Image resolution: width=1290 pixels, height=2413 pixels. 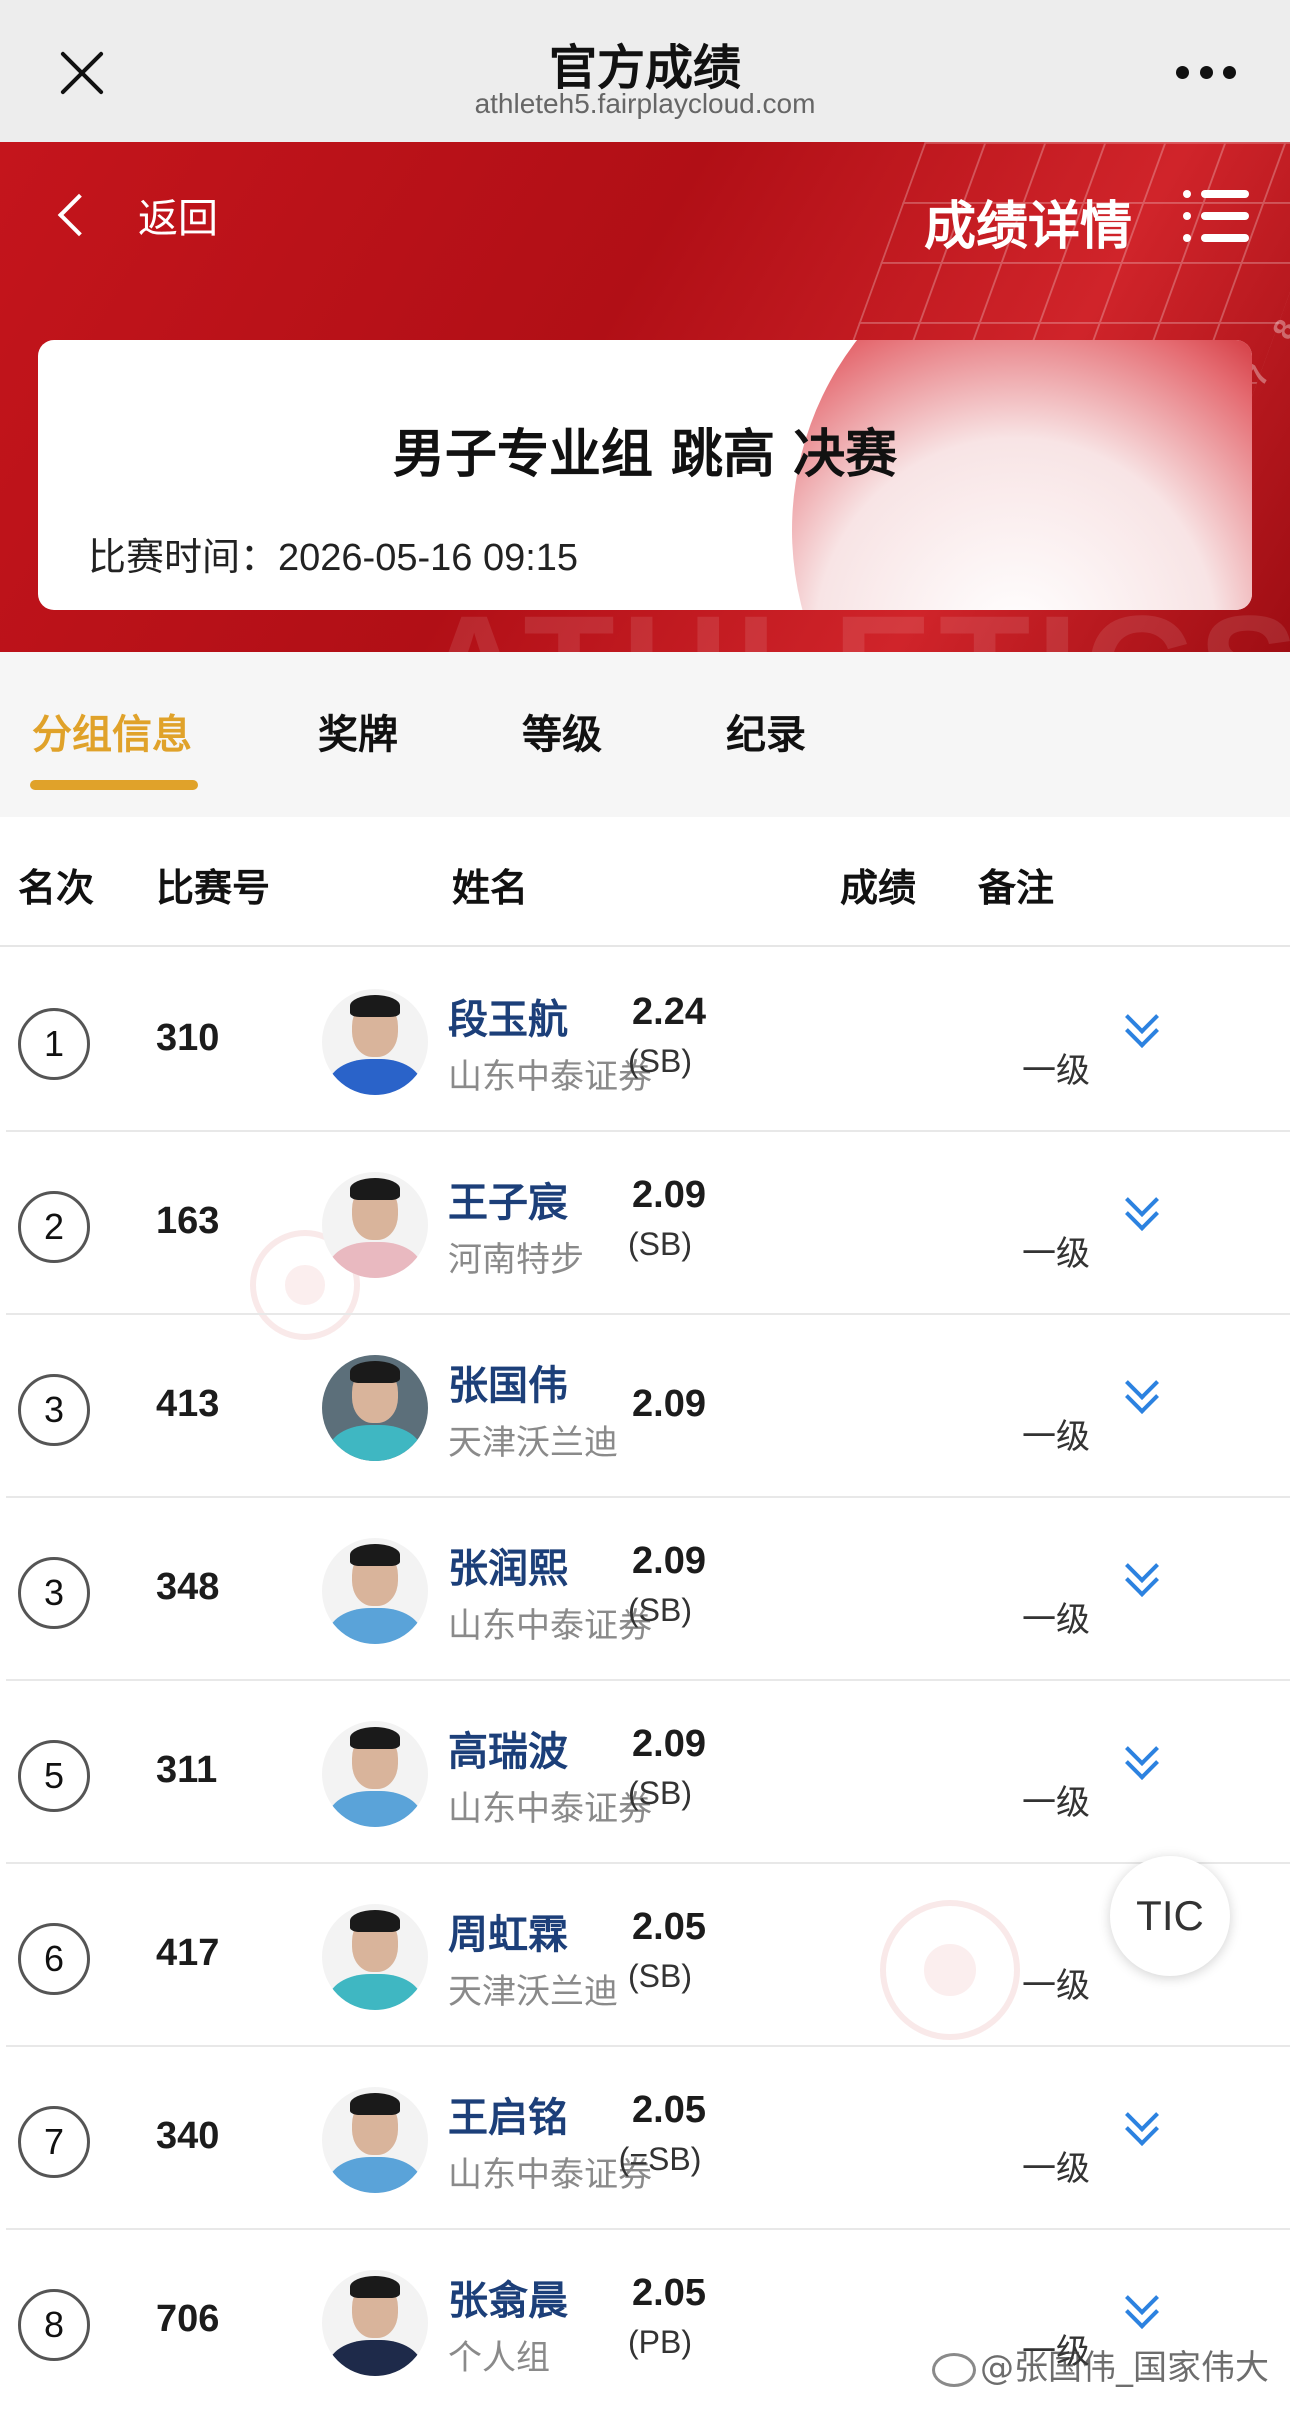 I want to click on results-table-header: 名次 比赛号 姓名 成绩 备注, so click(x=645, y=882).